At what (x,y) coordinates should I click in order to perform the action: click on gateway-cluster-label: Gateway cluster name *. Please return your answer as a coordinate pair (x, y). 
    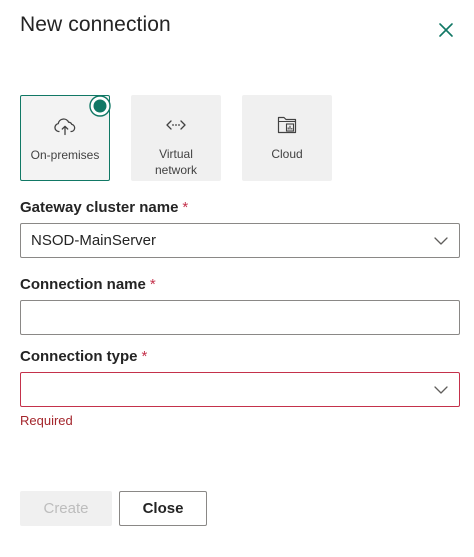
    Looking at the image, I should click on (104, 207).